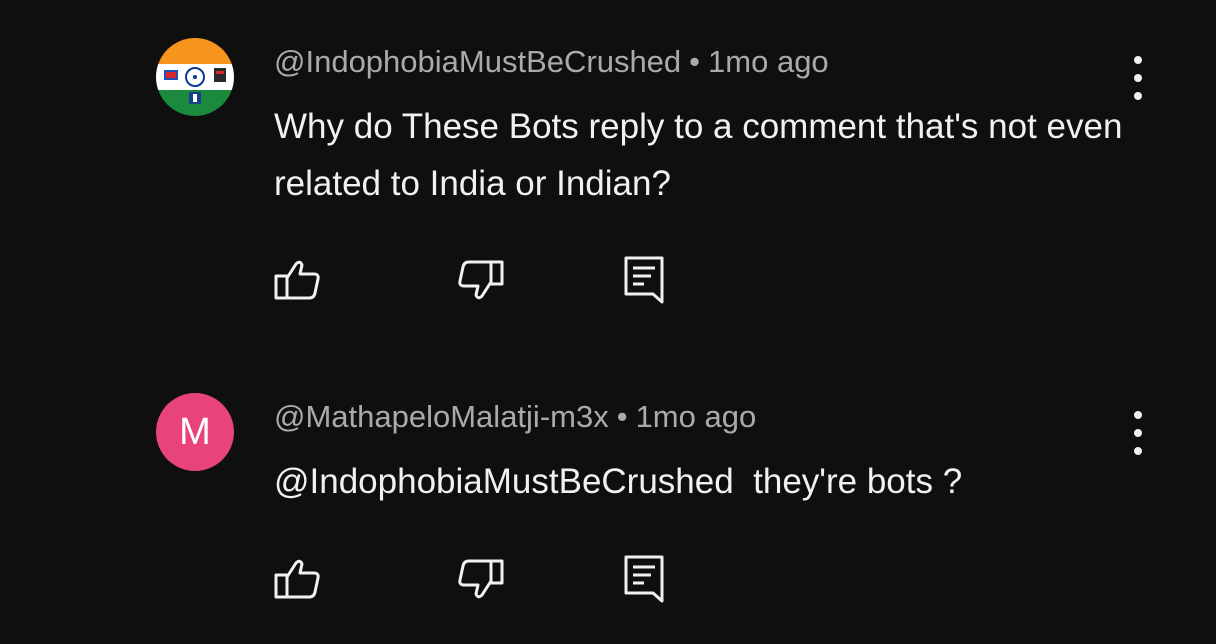 This screenshot has width=1216, height=644. I want to click on comment-meta: @MathapeloMalatji-m3x • 1mo ago, so click(515, 417).